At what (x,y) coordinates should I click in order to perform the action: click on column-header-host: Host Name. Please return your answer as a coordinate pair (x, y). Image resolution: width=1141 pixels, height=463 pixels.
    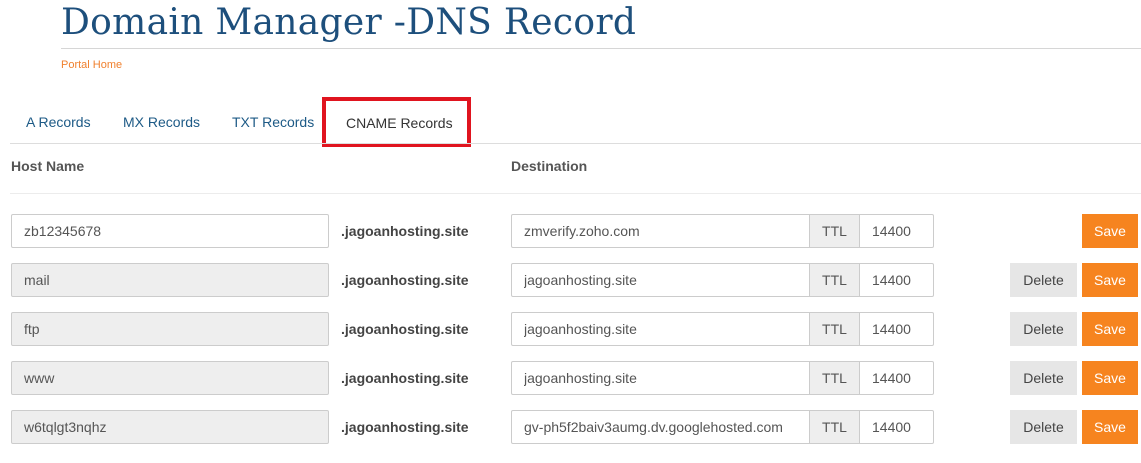
    Looking at the image, I should click on (48, 166).